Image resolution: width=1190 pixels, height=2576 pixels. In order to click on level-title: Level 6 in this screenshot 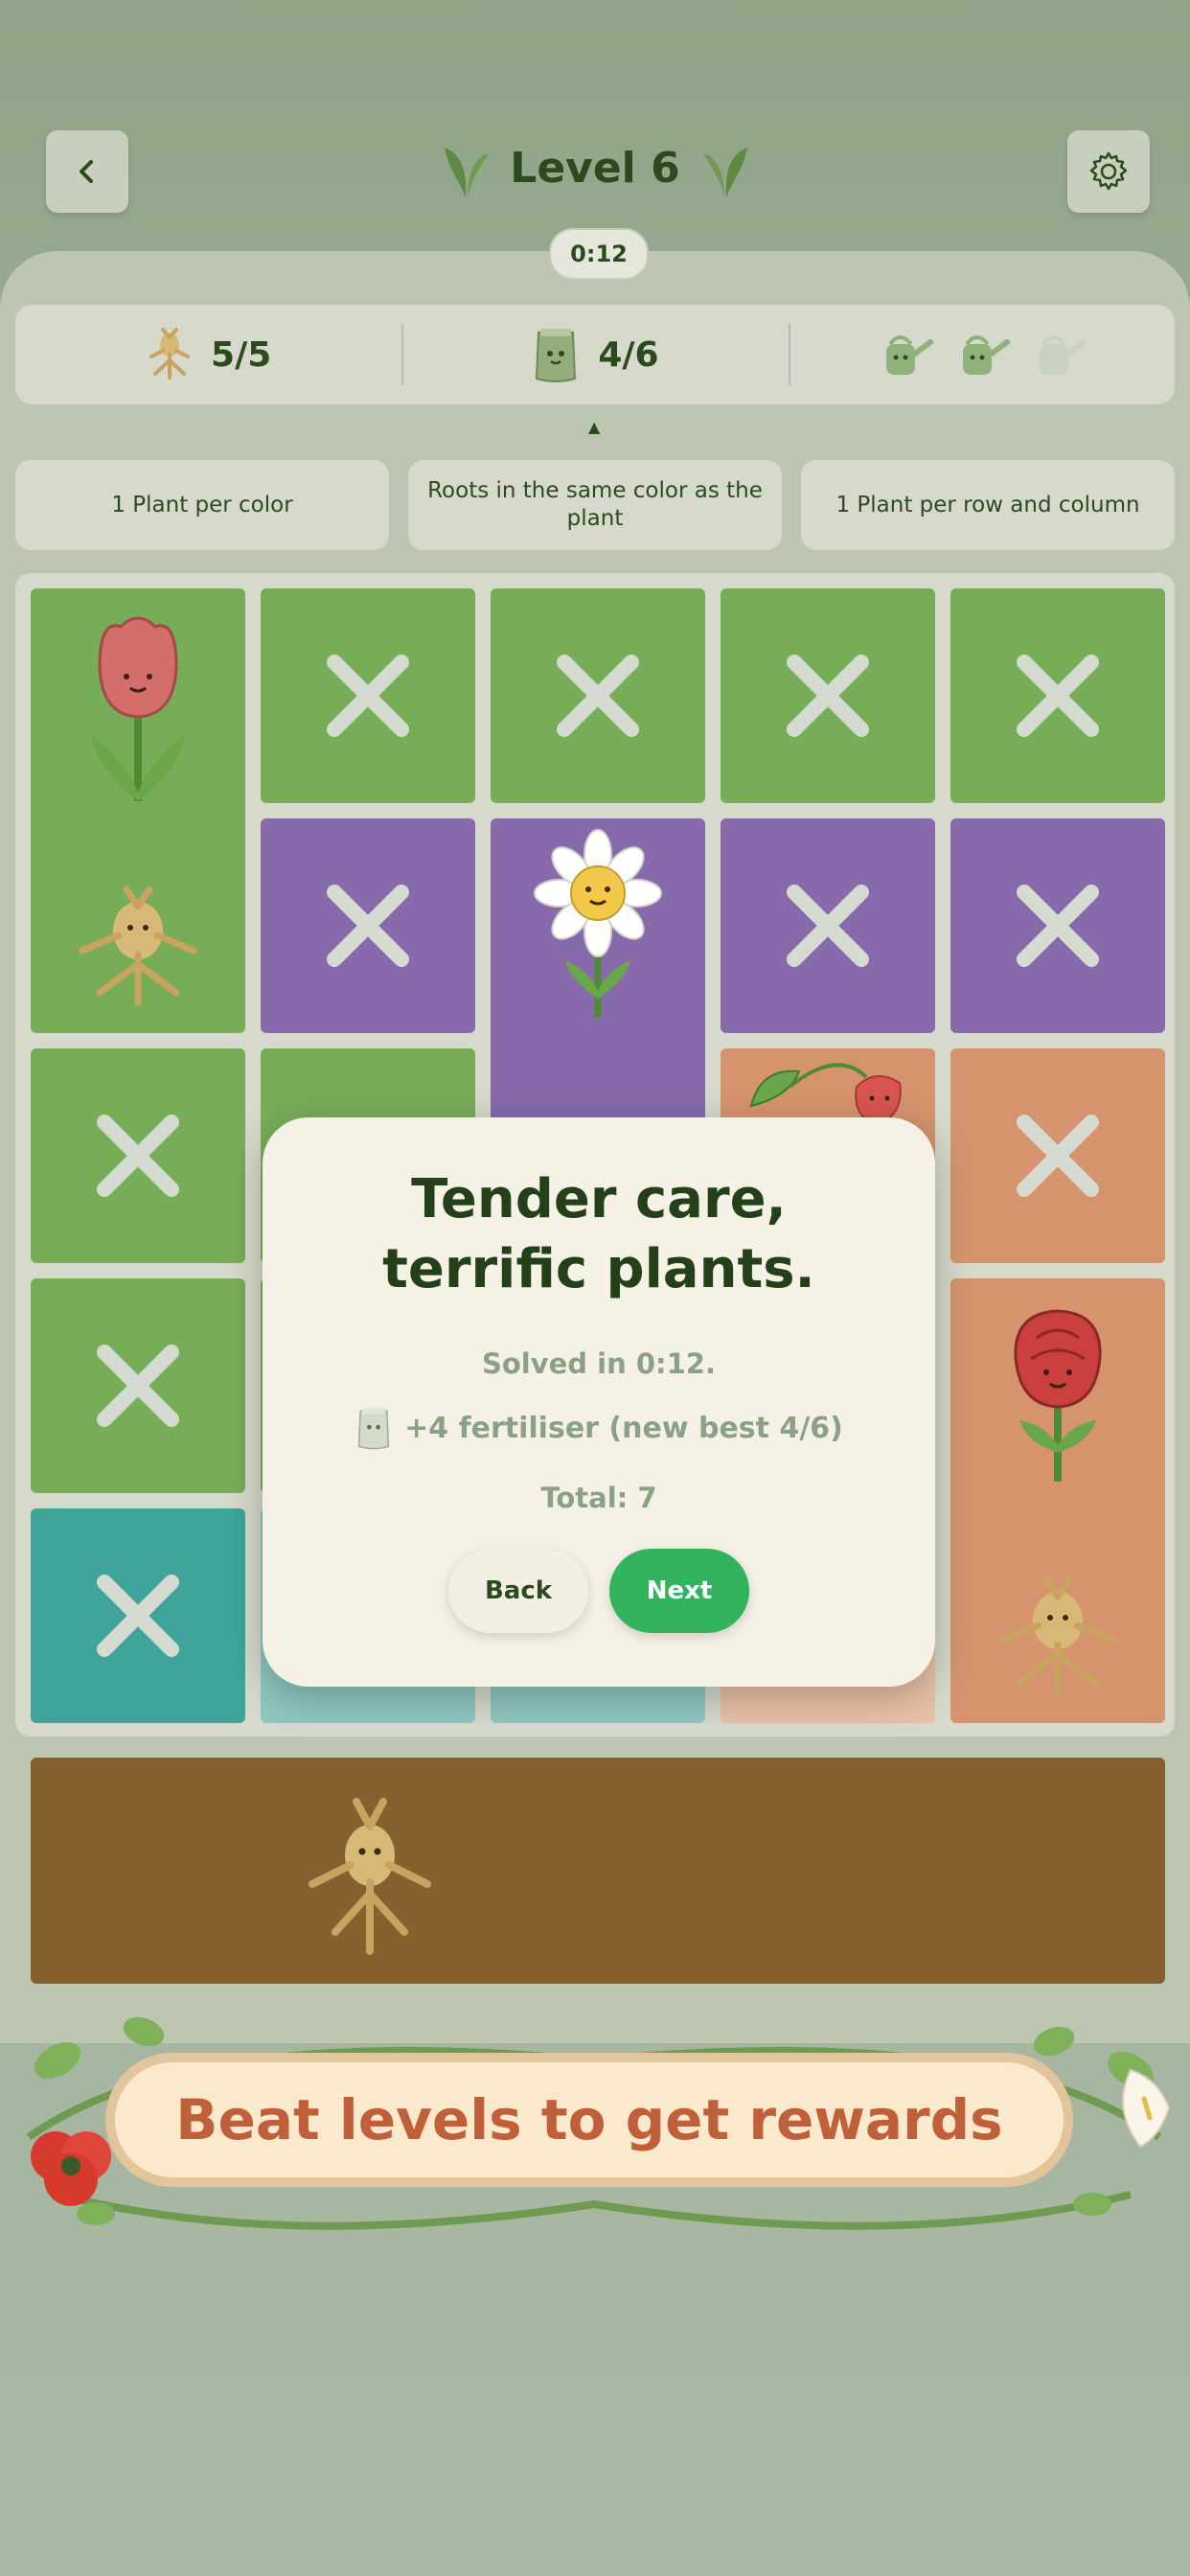, I will do `click(595, 168)`.